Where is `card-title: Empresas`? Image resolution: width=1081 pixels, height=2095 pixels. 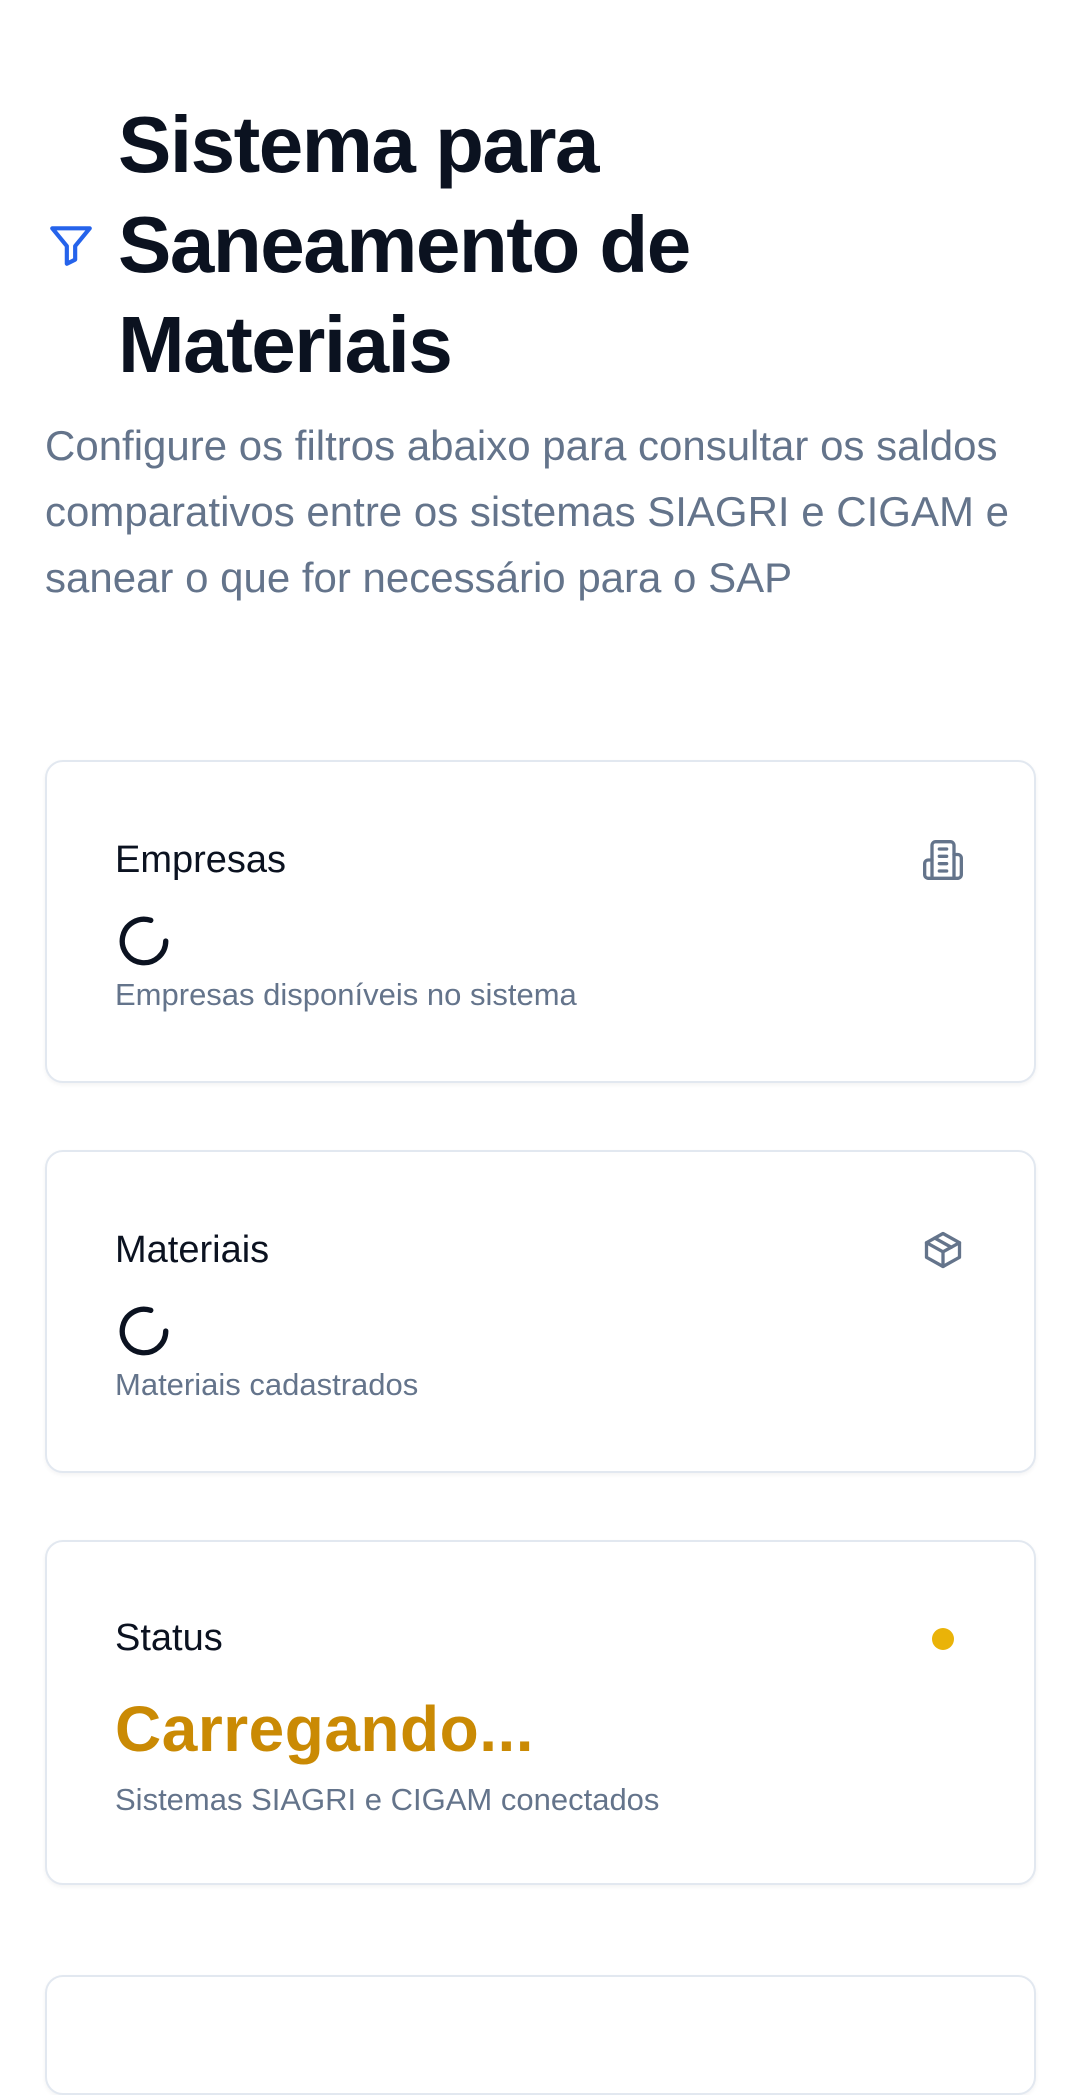 card-title: Empresas is located at coordinates (201, 859).